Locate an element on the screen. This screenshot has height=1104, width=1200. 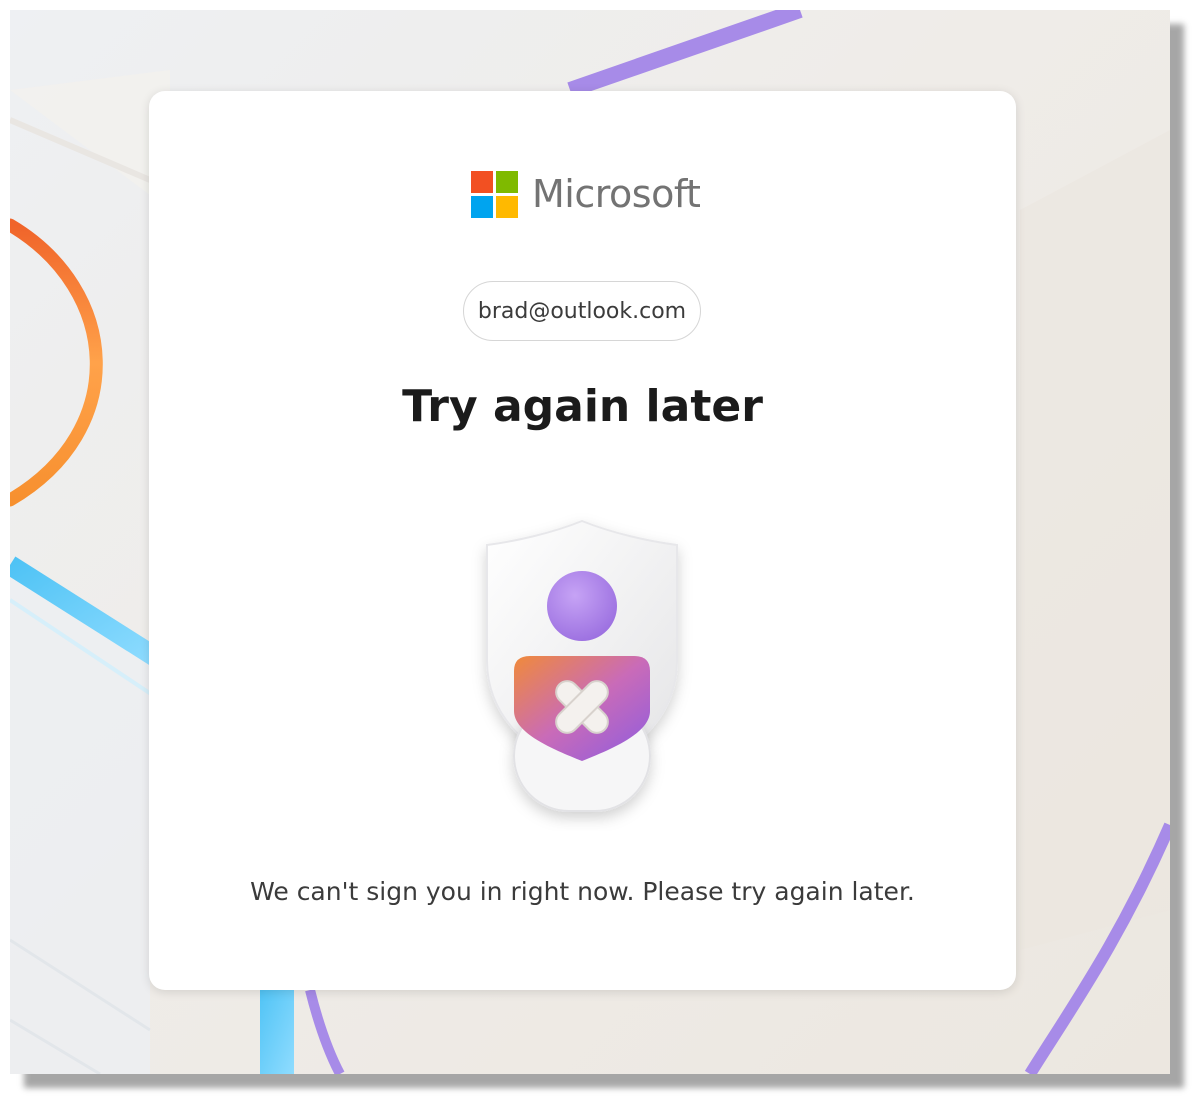
identity-email-pill: brad@outlook.com is located at coordinates (582, 311).